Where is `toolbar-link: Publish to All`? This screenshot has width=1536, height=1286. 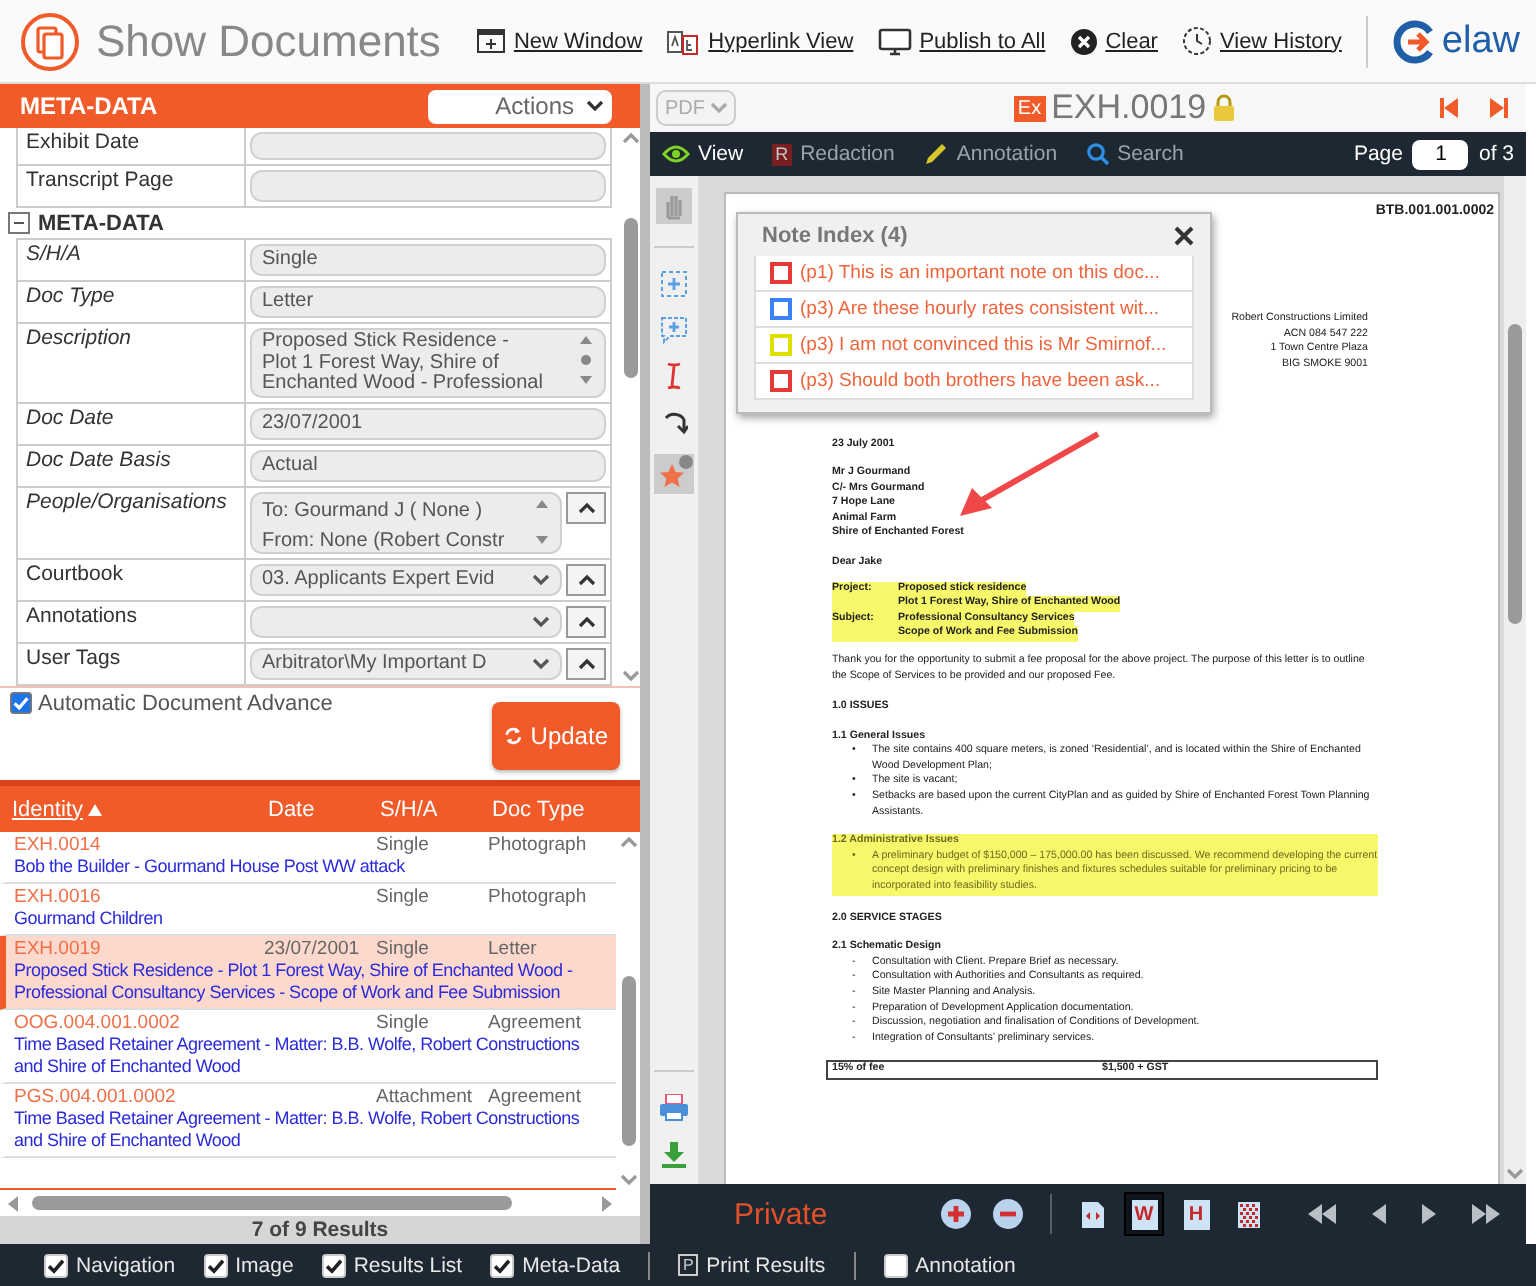
toolbar-link: Publish to All is located at coordinates (961, 41).